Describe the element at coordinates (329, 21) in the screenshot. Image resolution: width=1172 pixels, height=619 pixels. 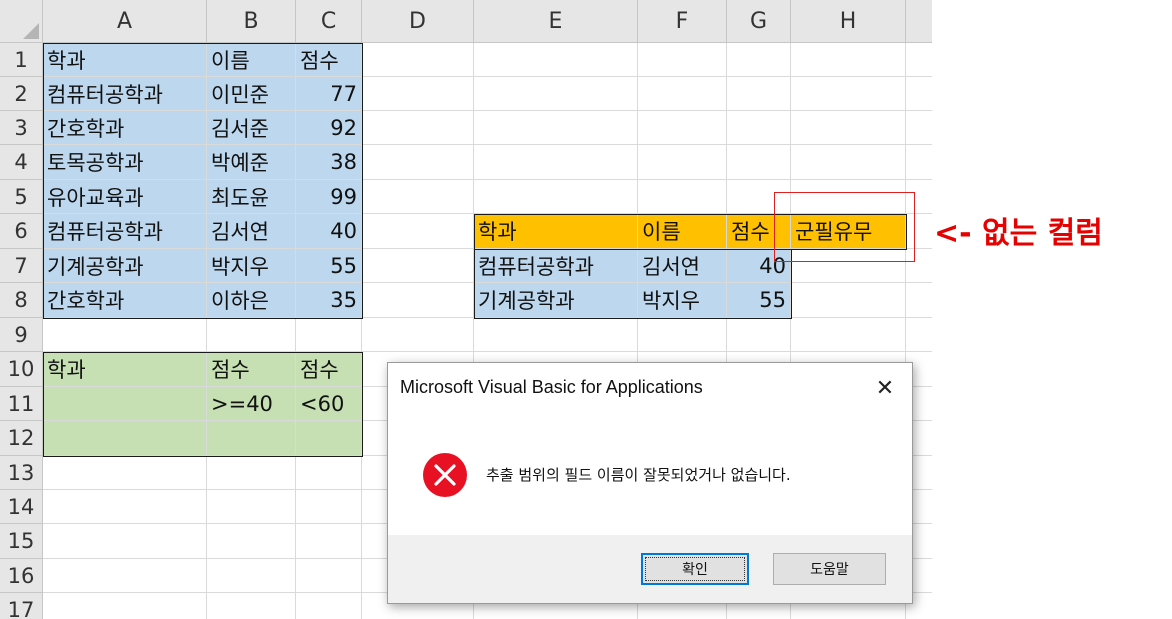
I see `column-header-c: C` at that location.